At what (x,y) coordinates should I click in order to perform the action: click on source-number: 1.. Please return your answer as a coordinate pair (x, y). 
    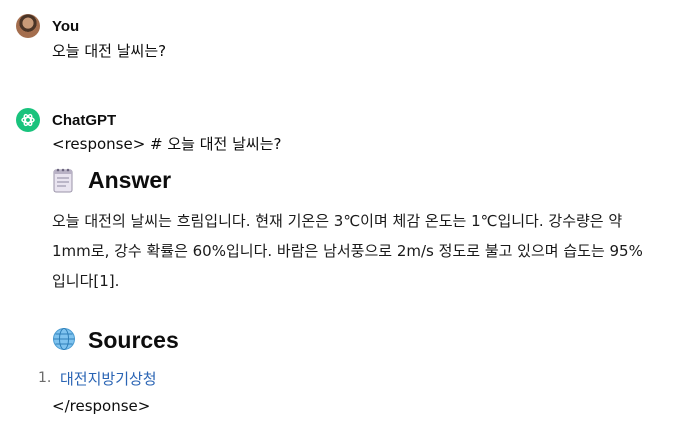
    Looking at the image, I should click on (45, 378).